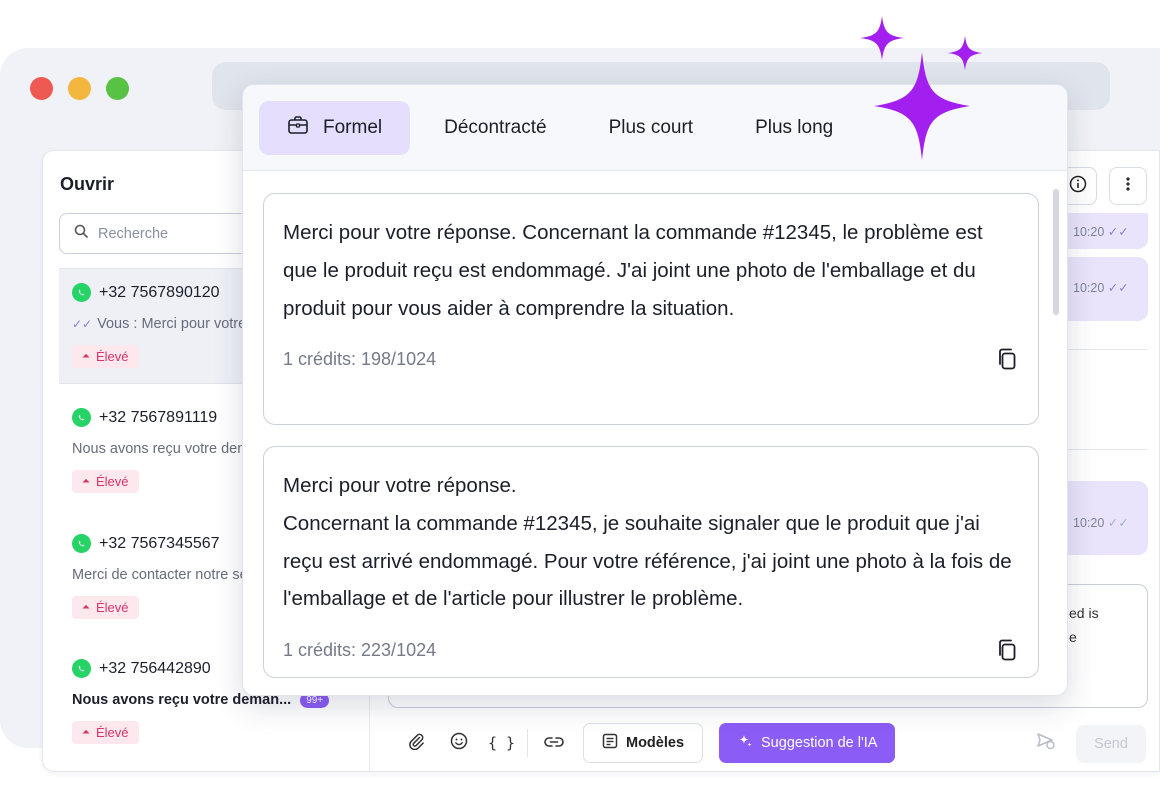 This screenshot has width=1160, height=796. I want to click on attach-button, so click(415, 743).